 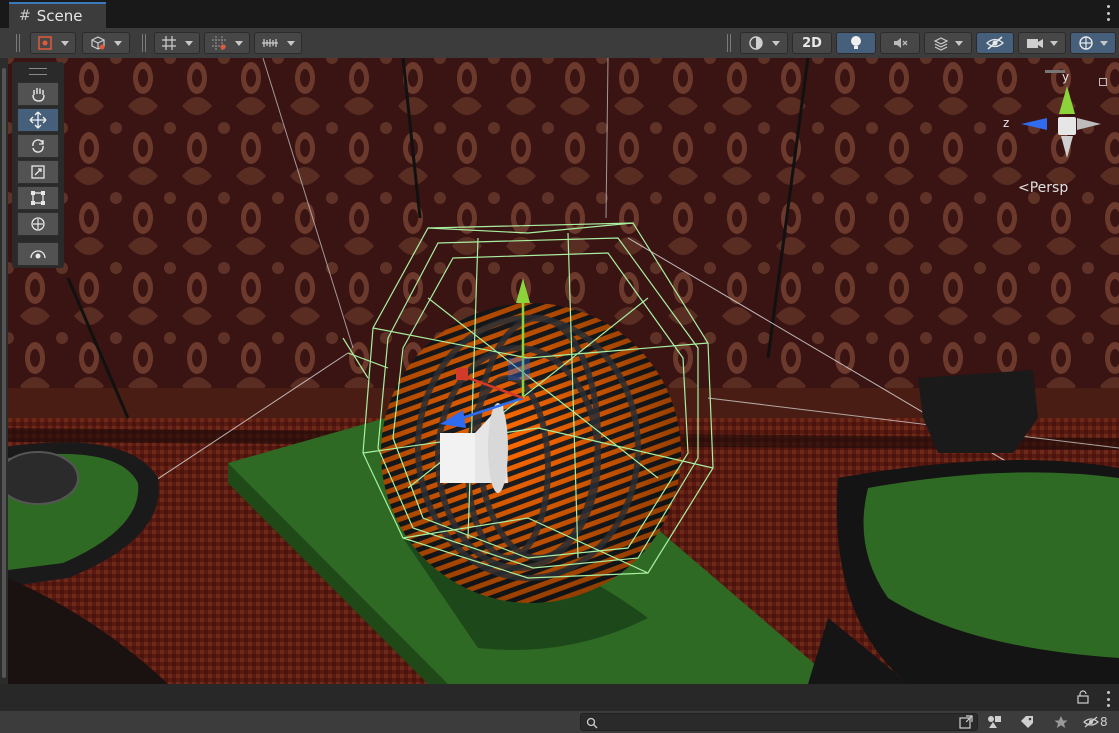 I want to click on rotate-tool-button, so click(x=38, y=146).